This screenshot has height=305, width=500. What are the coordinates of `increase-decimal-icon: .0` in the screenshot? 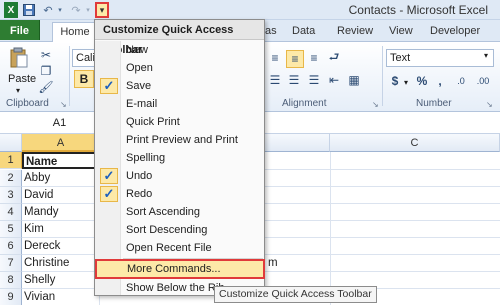 It's located at (461, 81).